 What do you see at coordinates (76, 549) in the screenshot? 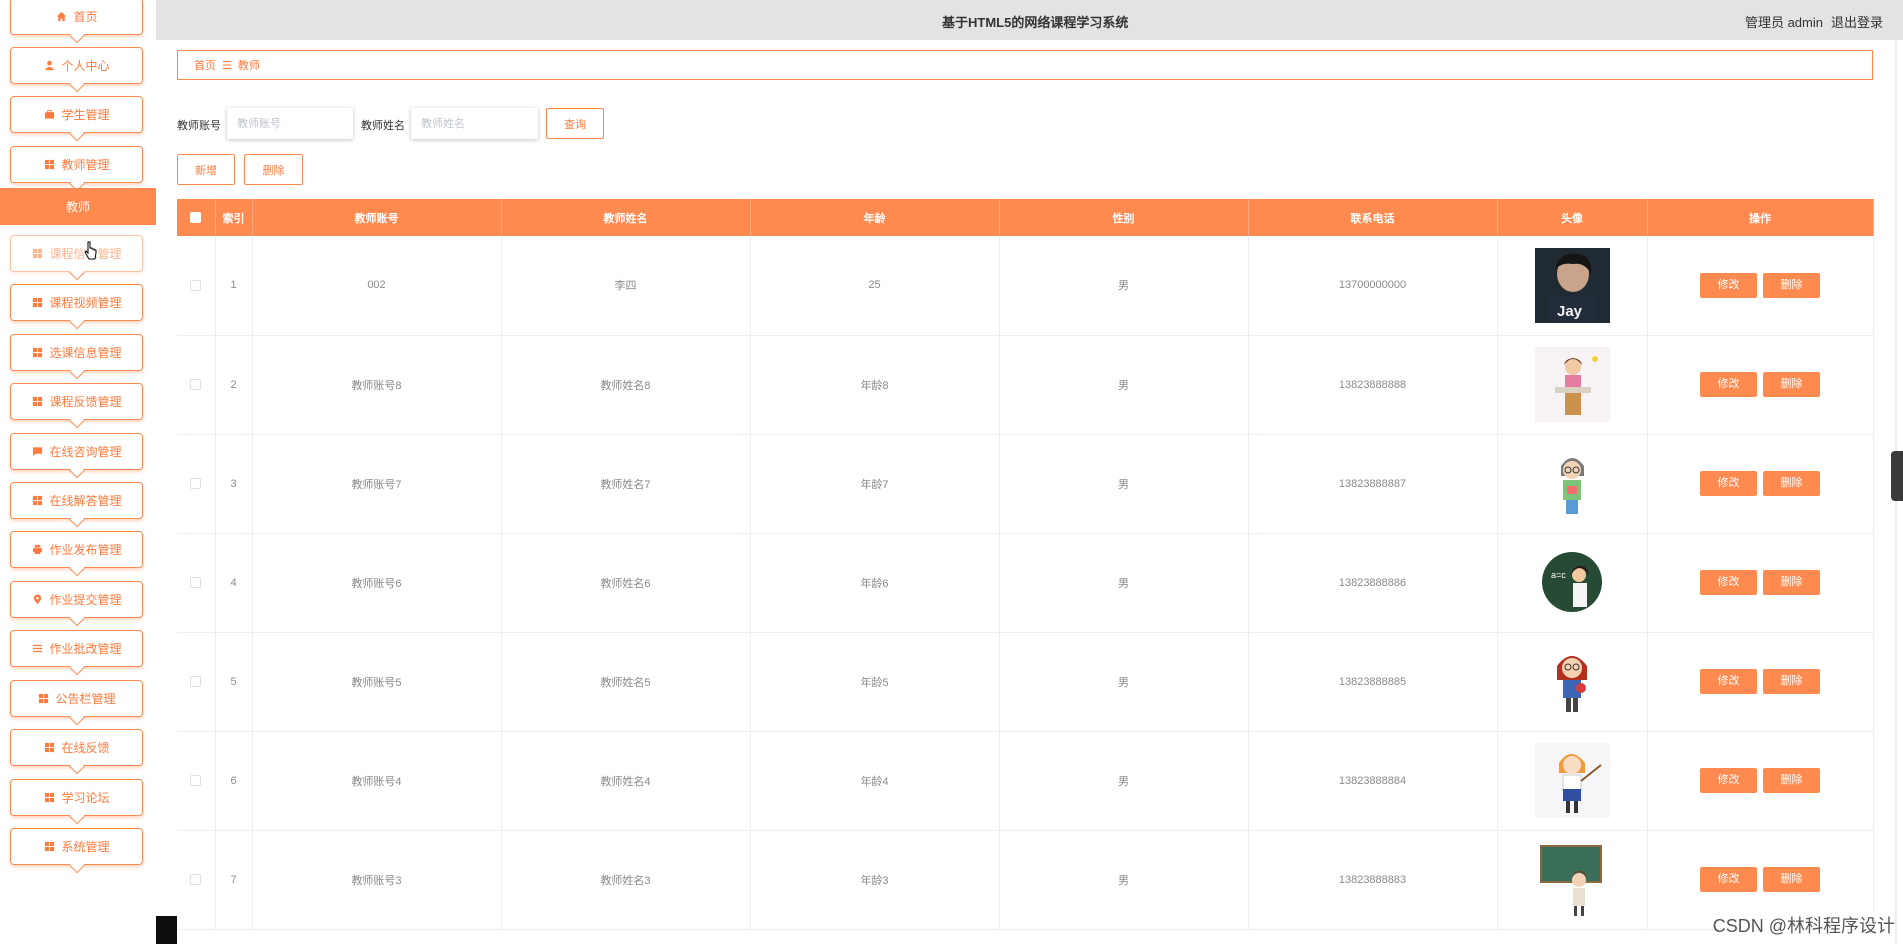
I see `sidebar-item-12: 作业发布管理` at bounding box center [76, 549].